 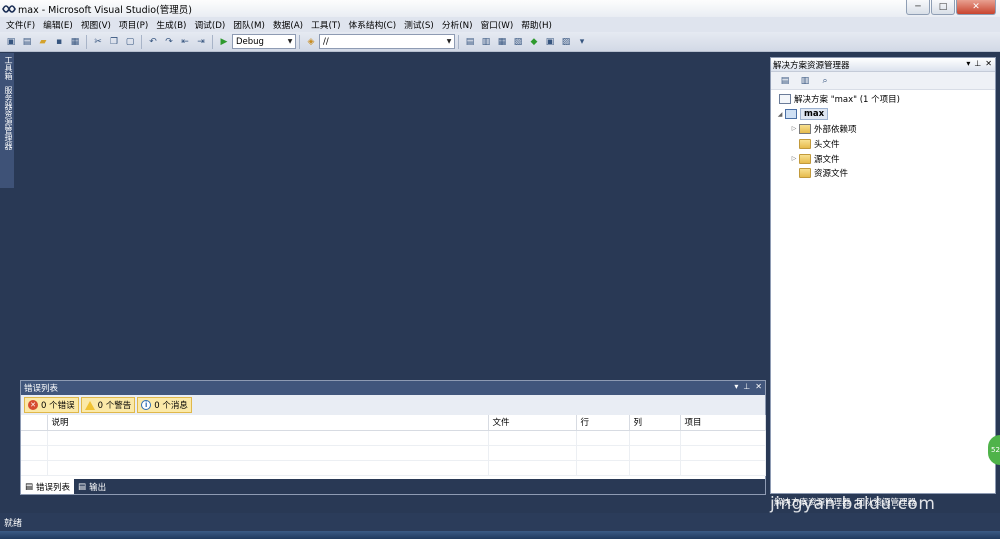 What do you see at coordinates (496, 24) in the screenshot?
I see `menu-window: 窗口(W)` at bounding box center [496, 24].